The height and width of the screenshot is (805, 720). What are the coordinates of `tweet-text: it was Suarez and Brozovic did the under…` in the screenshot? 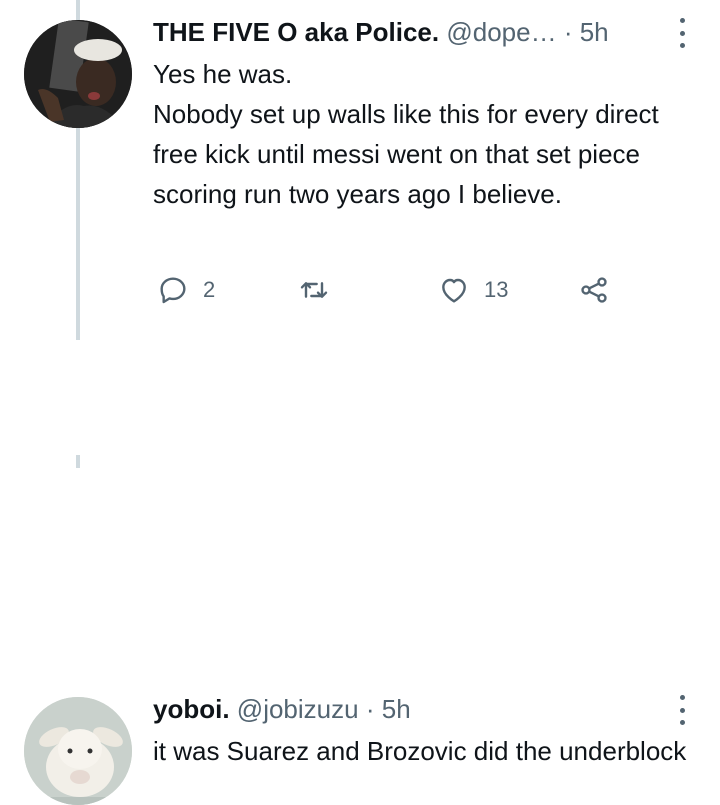 It's located at (420, 751).